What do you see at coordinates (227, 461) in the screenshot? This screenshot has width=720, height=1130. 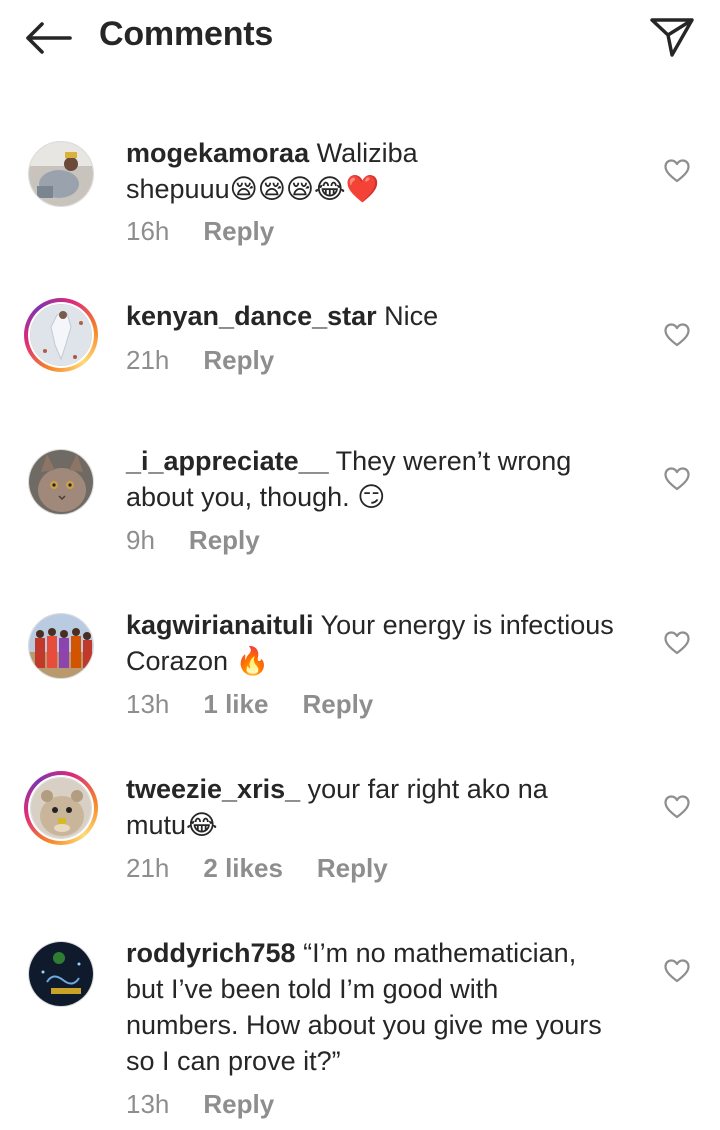 I see `comment-username: _i_appreciate__` at bounding box center [227, 461].